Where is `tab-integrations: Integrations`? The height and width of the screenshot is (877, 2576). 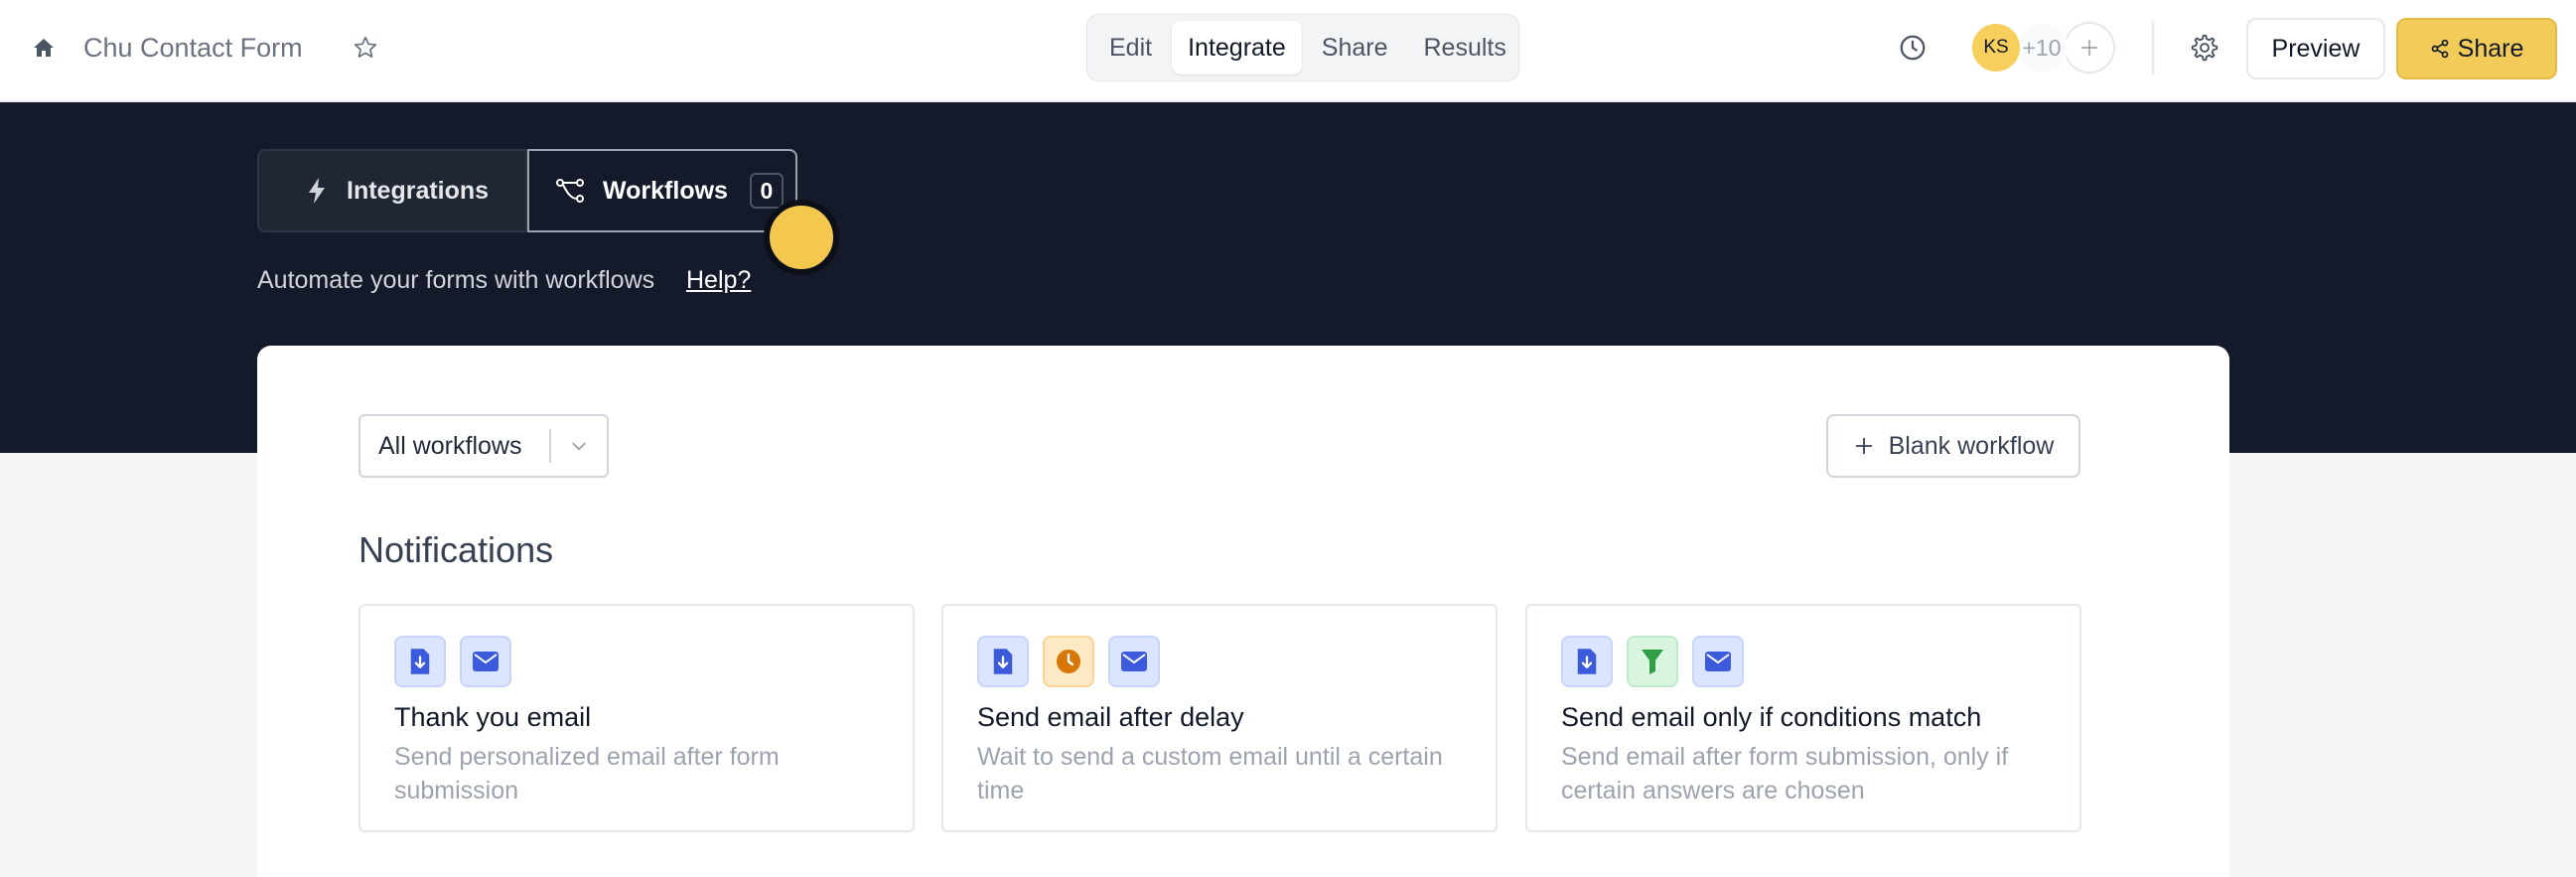
tab-integrations: Integrations is located at coordinates (392, 190).